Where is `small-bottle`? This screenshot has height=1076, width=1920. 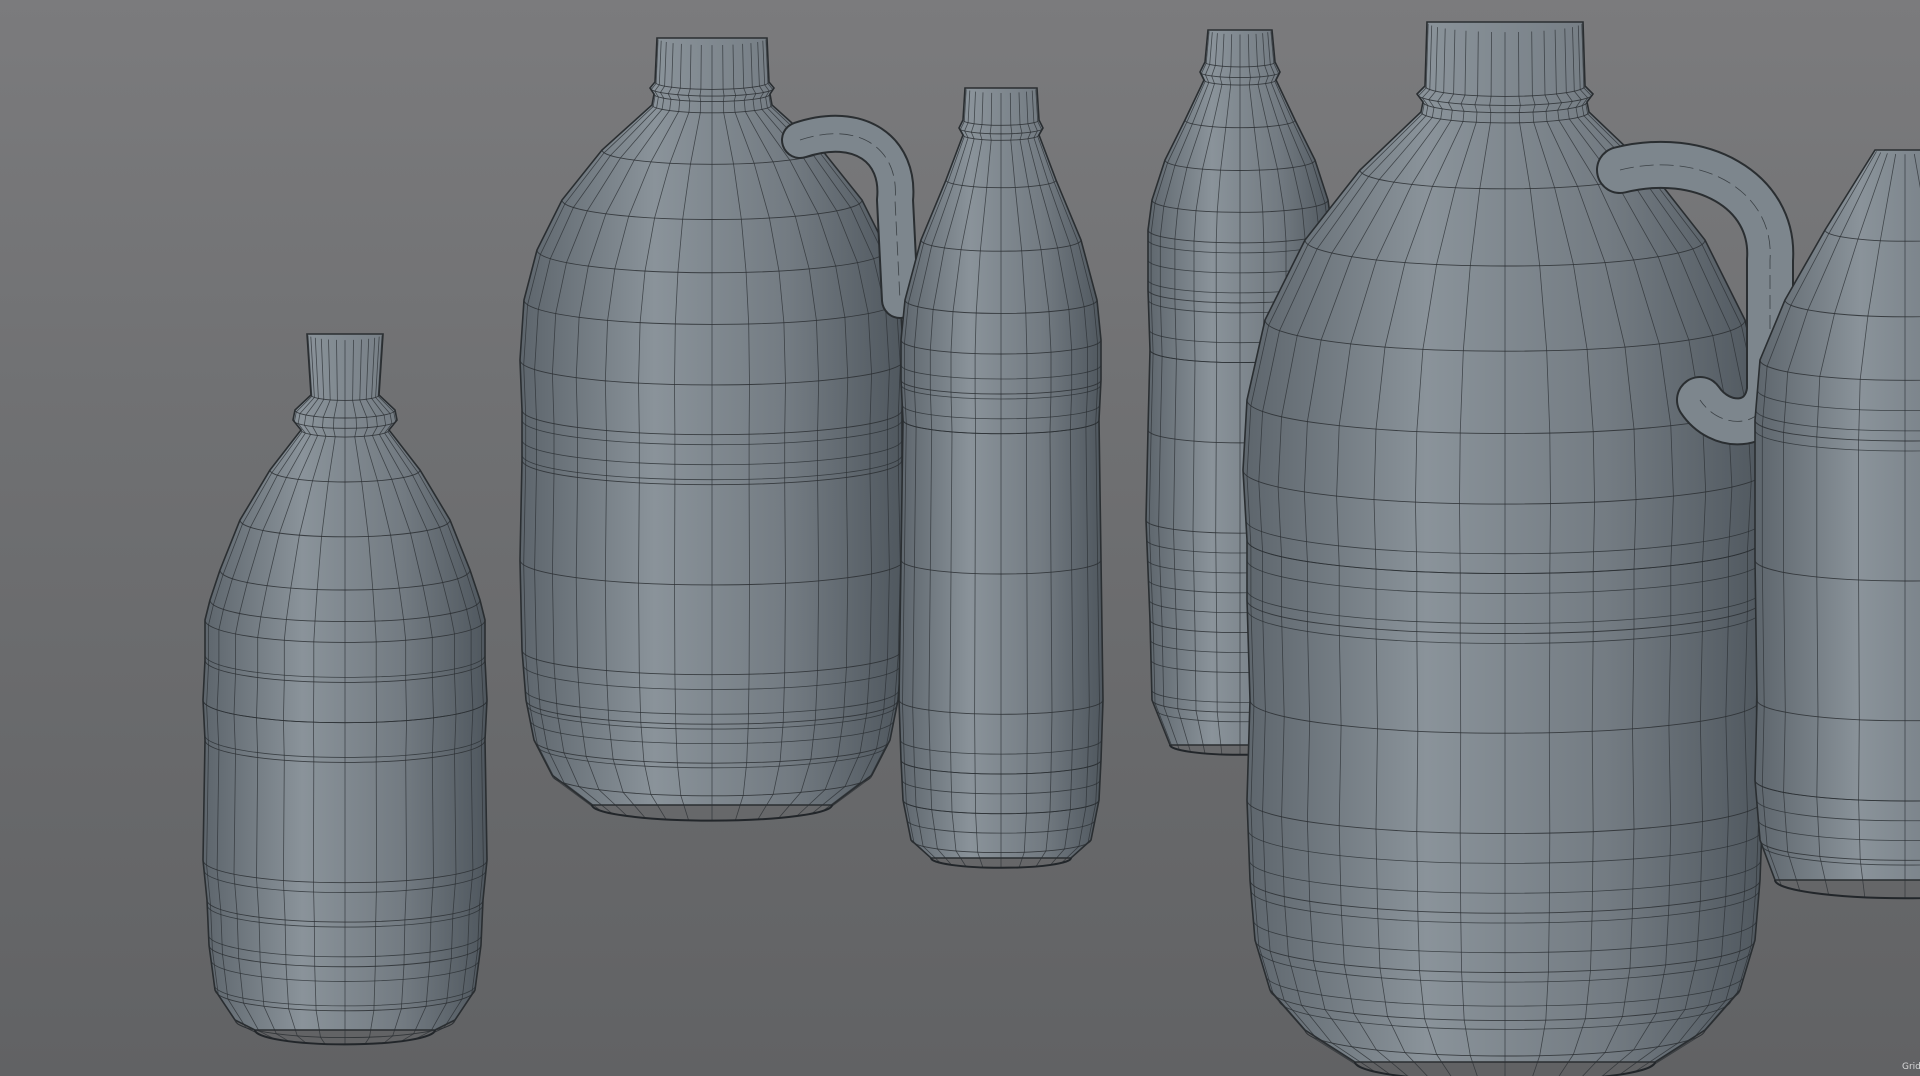
small-bottle is located at coordinates (345, 689).